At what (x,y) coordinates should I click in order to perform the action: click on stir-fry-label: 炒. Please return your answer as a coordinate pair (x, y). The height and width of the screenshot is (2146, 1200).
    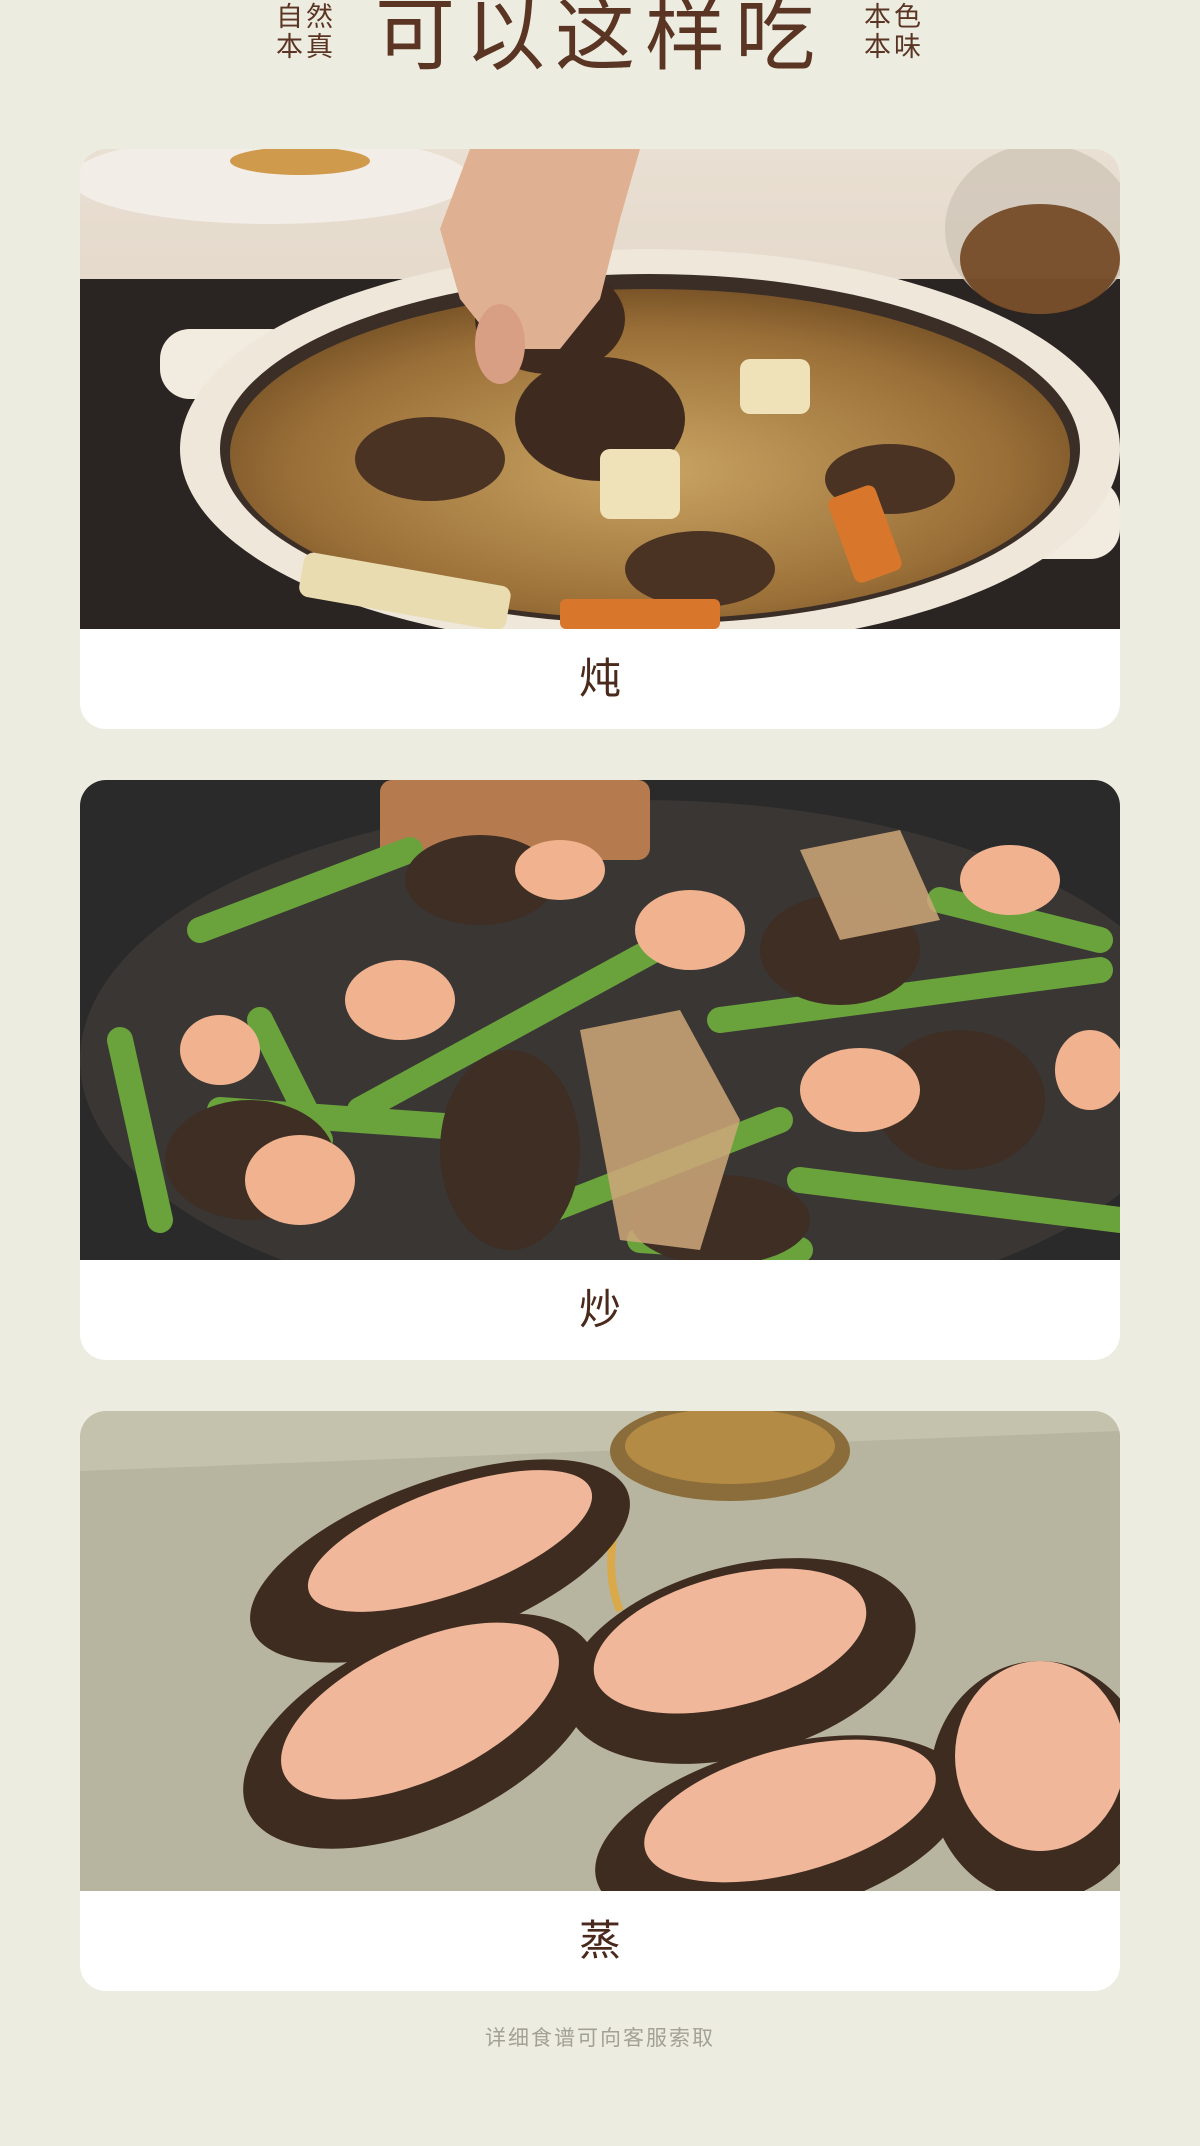
    Looking at the image, I should click on (599, 1309).